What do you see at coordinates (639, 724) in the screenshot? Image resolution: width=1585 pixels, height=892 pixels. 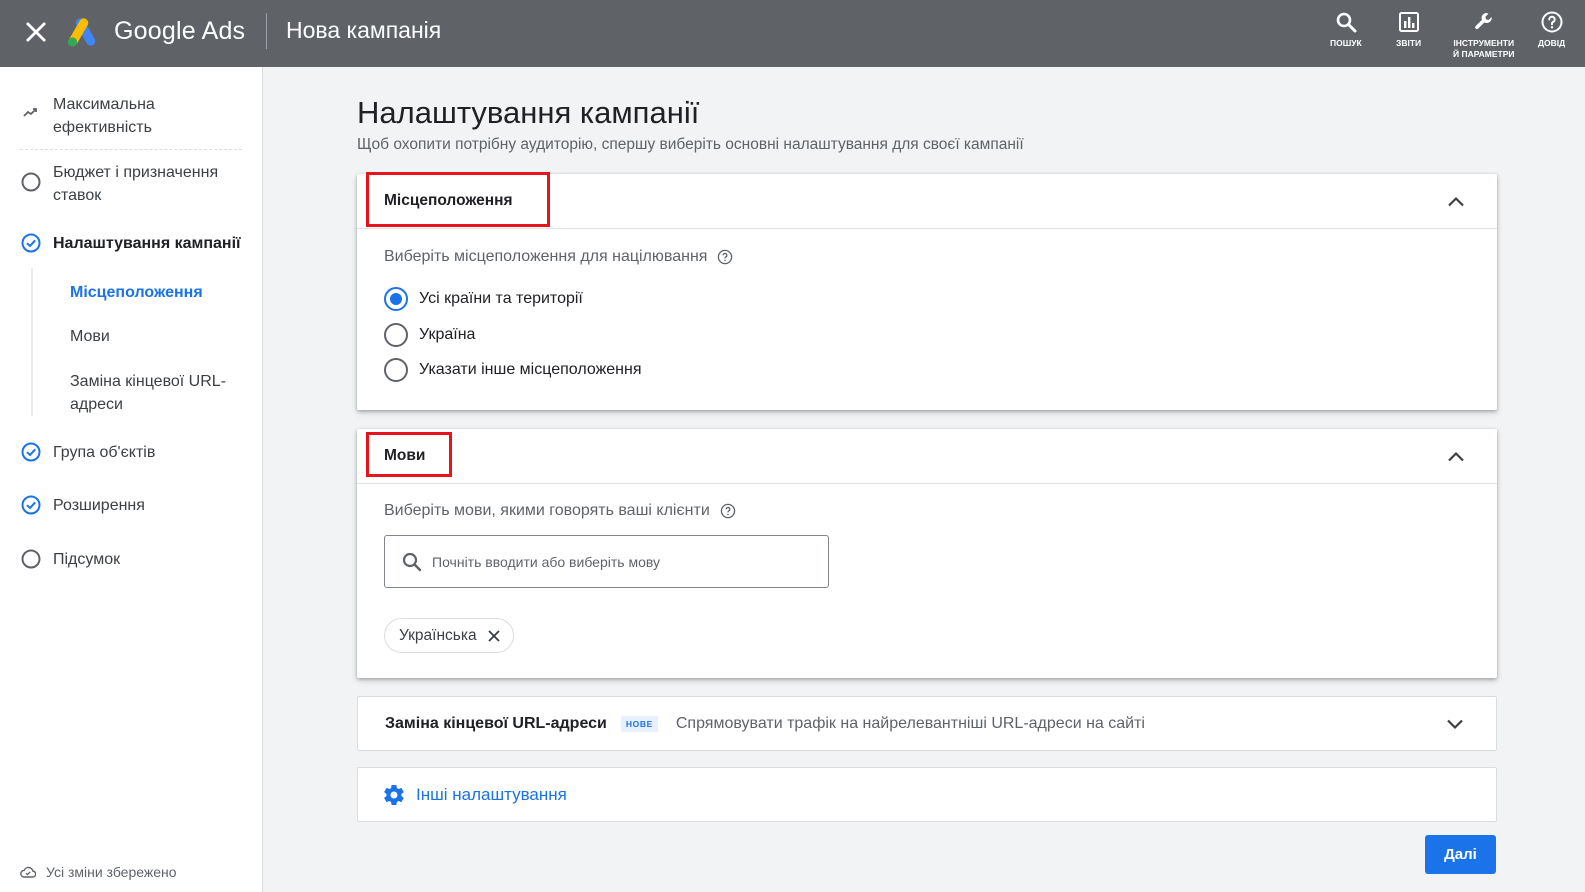 I see `new-badge: НОВЕ` at bounding box center [639, 724].